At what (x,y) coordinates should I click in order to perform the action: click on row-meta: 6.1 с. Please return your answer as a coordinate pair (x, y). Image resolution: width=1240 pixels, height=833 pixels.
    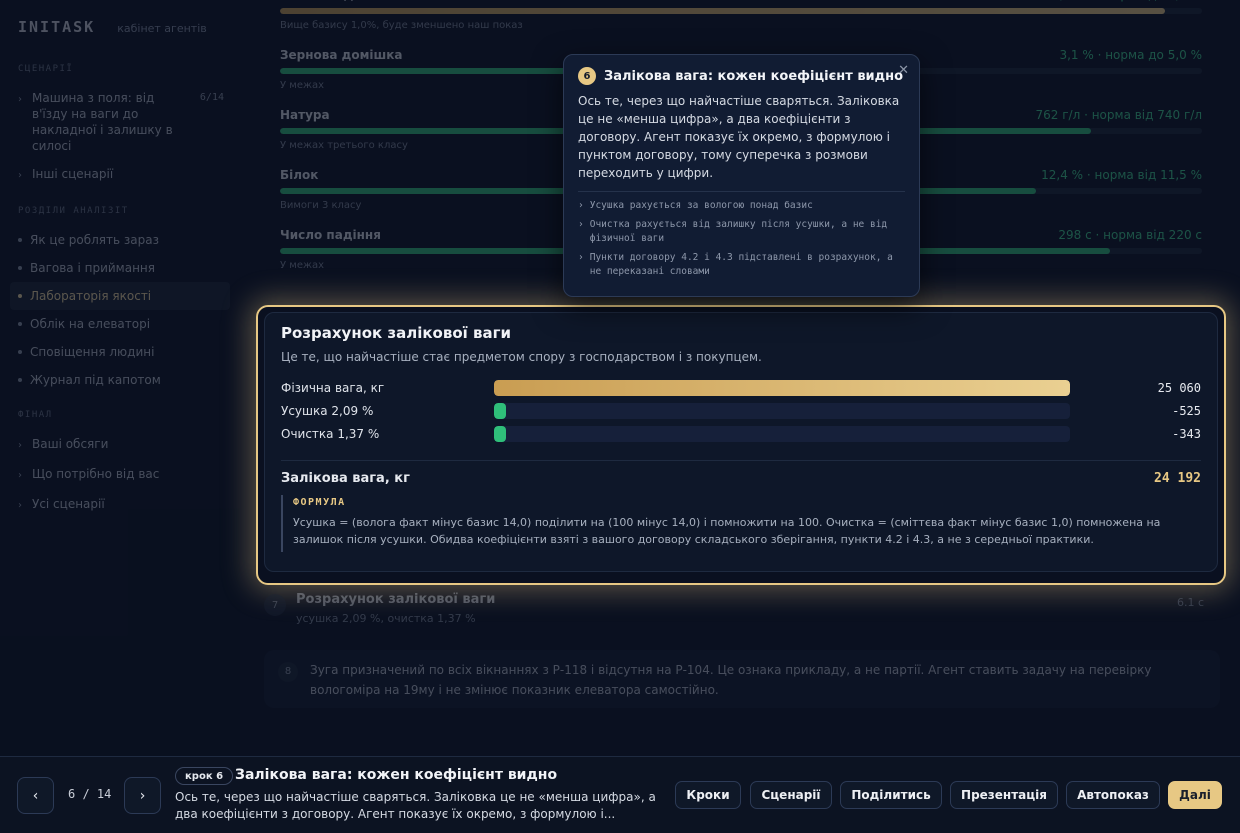
    Looking at the image, I should click on (1190, 602).